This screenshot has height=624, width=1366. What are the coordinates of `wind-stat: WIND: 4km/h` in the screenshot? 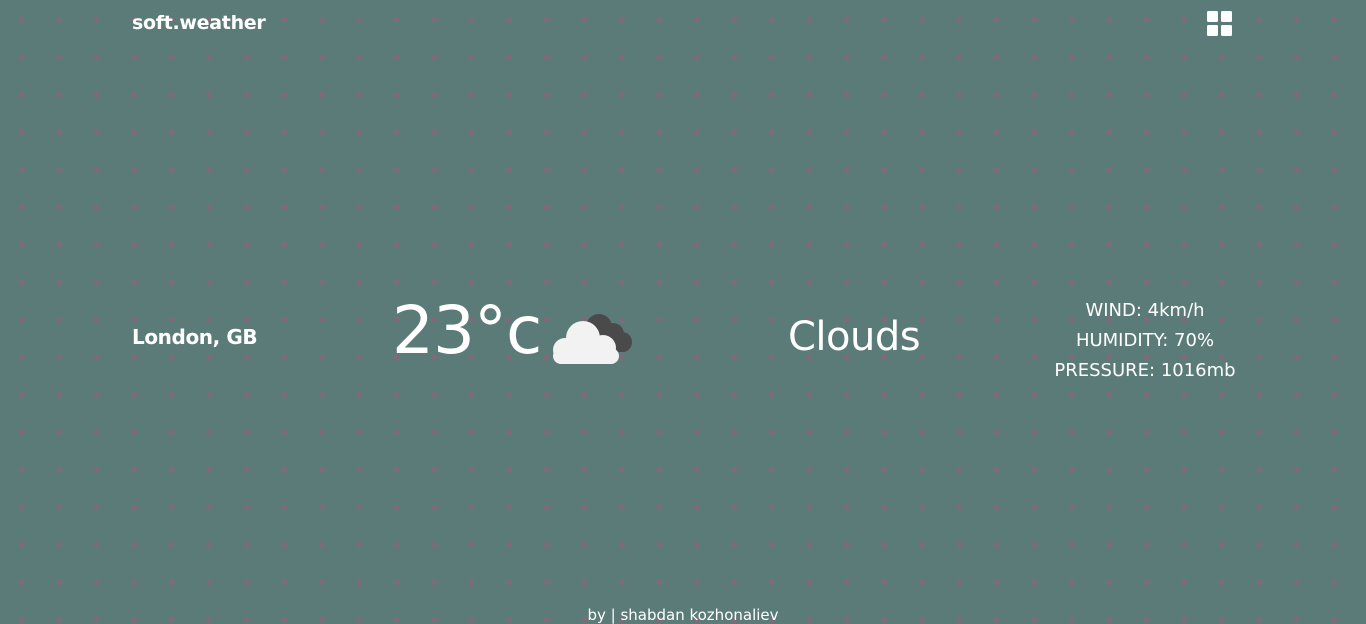 It's located at (1145, 310).